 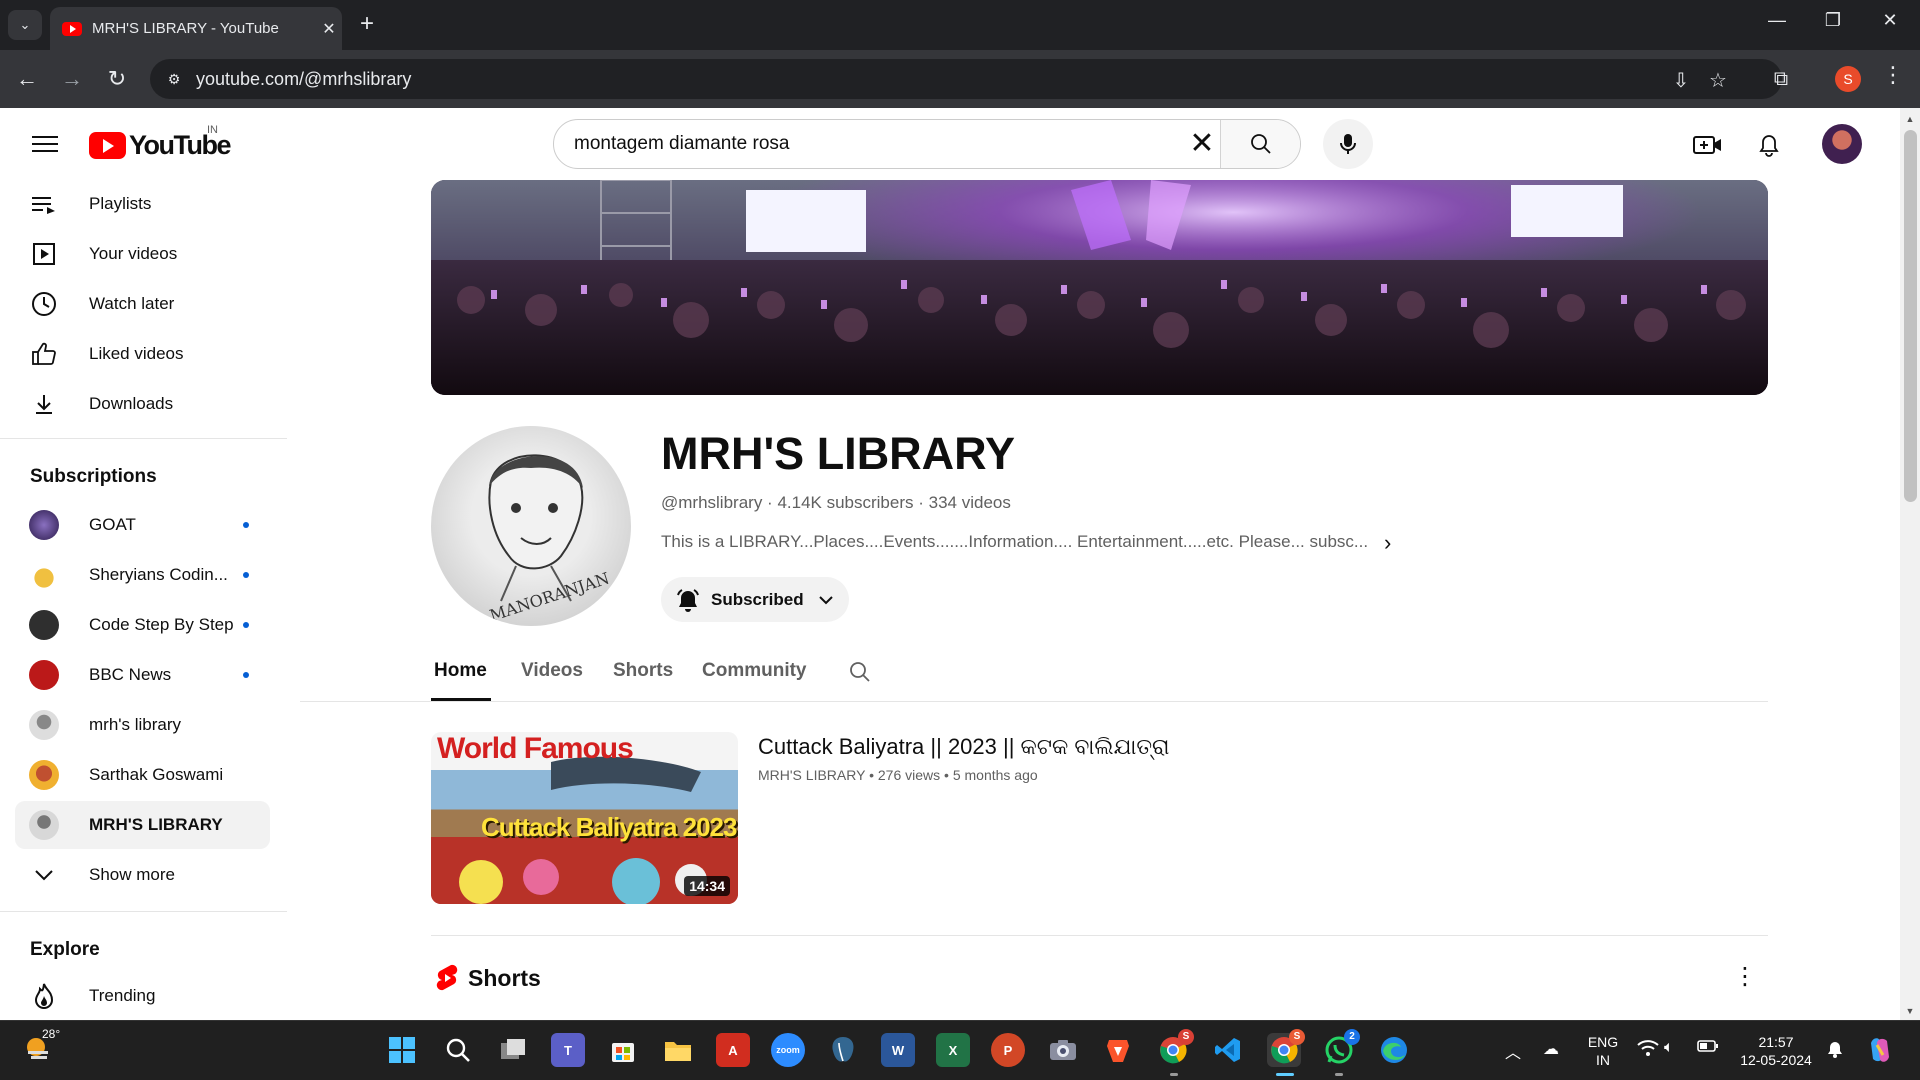 What do you see at coordinates (329, 29) in the screenshot?
I see `tab-close-icon: ✕` at bounding box center [329, 29].